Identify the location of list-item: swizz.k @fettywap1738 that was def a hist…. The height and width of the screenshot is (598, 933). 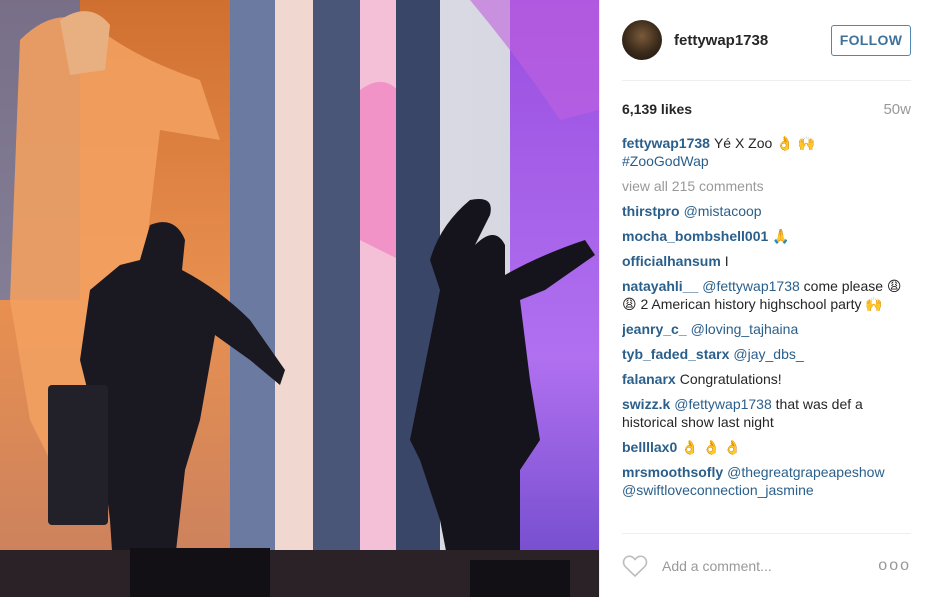
(766, 413).